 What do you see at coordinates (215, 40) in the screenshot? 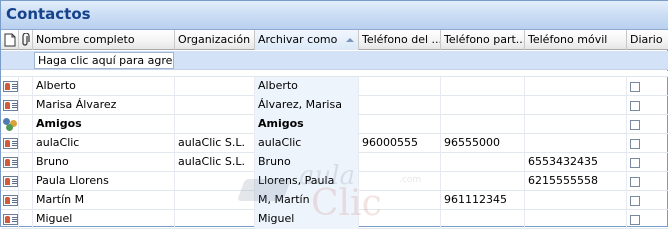
I see `column-header-organizacion: Organización` at bounding box center [215, 40].